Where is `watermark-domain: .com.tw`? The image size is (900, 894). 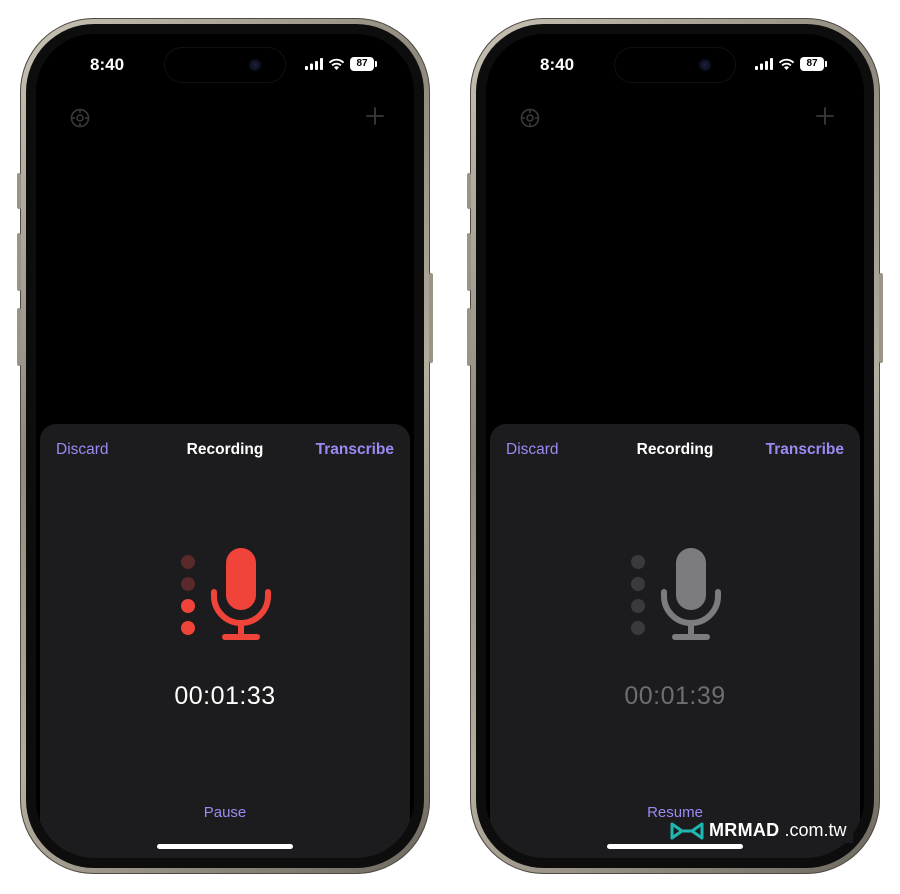 watermark-domain: .com.tw is located at coordinates (815, 830).